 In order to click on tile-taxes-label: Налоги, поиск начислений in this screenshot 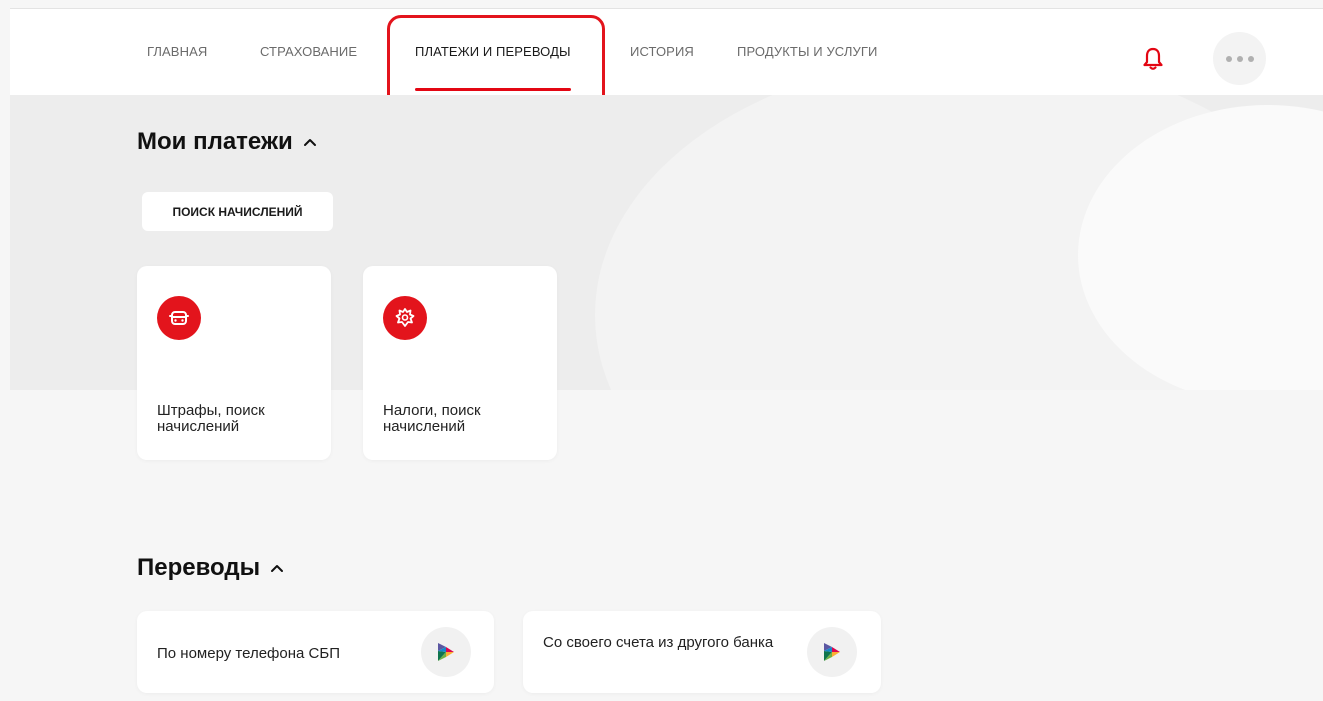, I will do `click(432, 418)`.